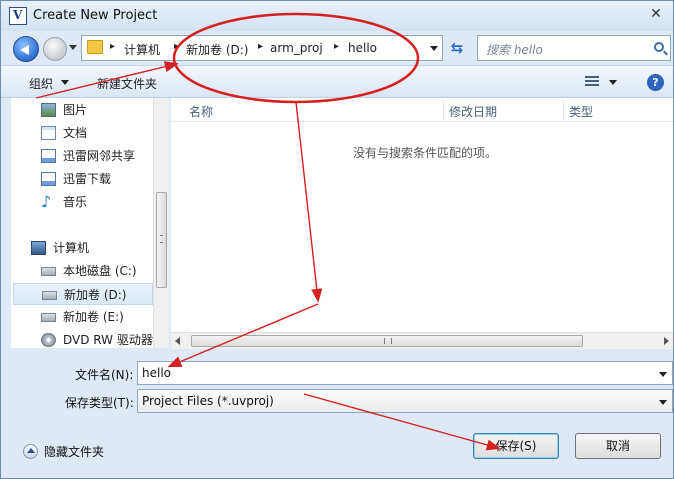  I want to click on column-type: 类型, so click(581, 111).